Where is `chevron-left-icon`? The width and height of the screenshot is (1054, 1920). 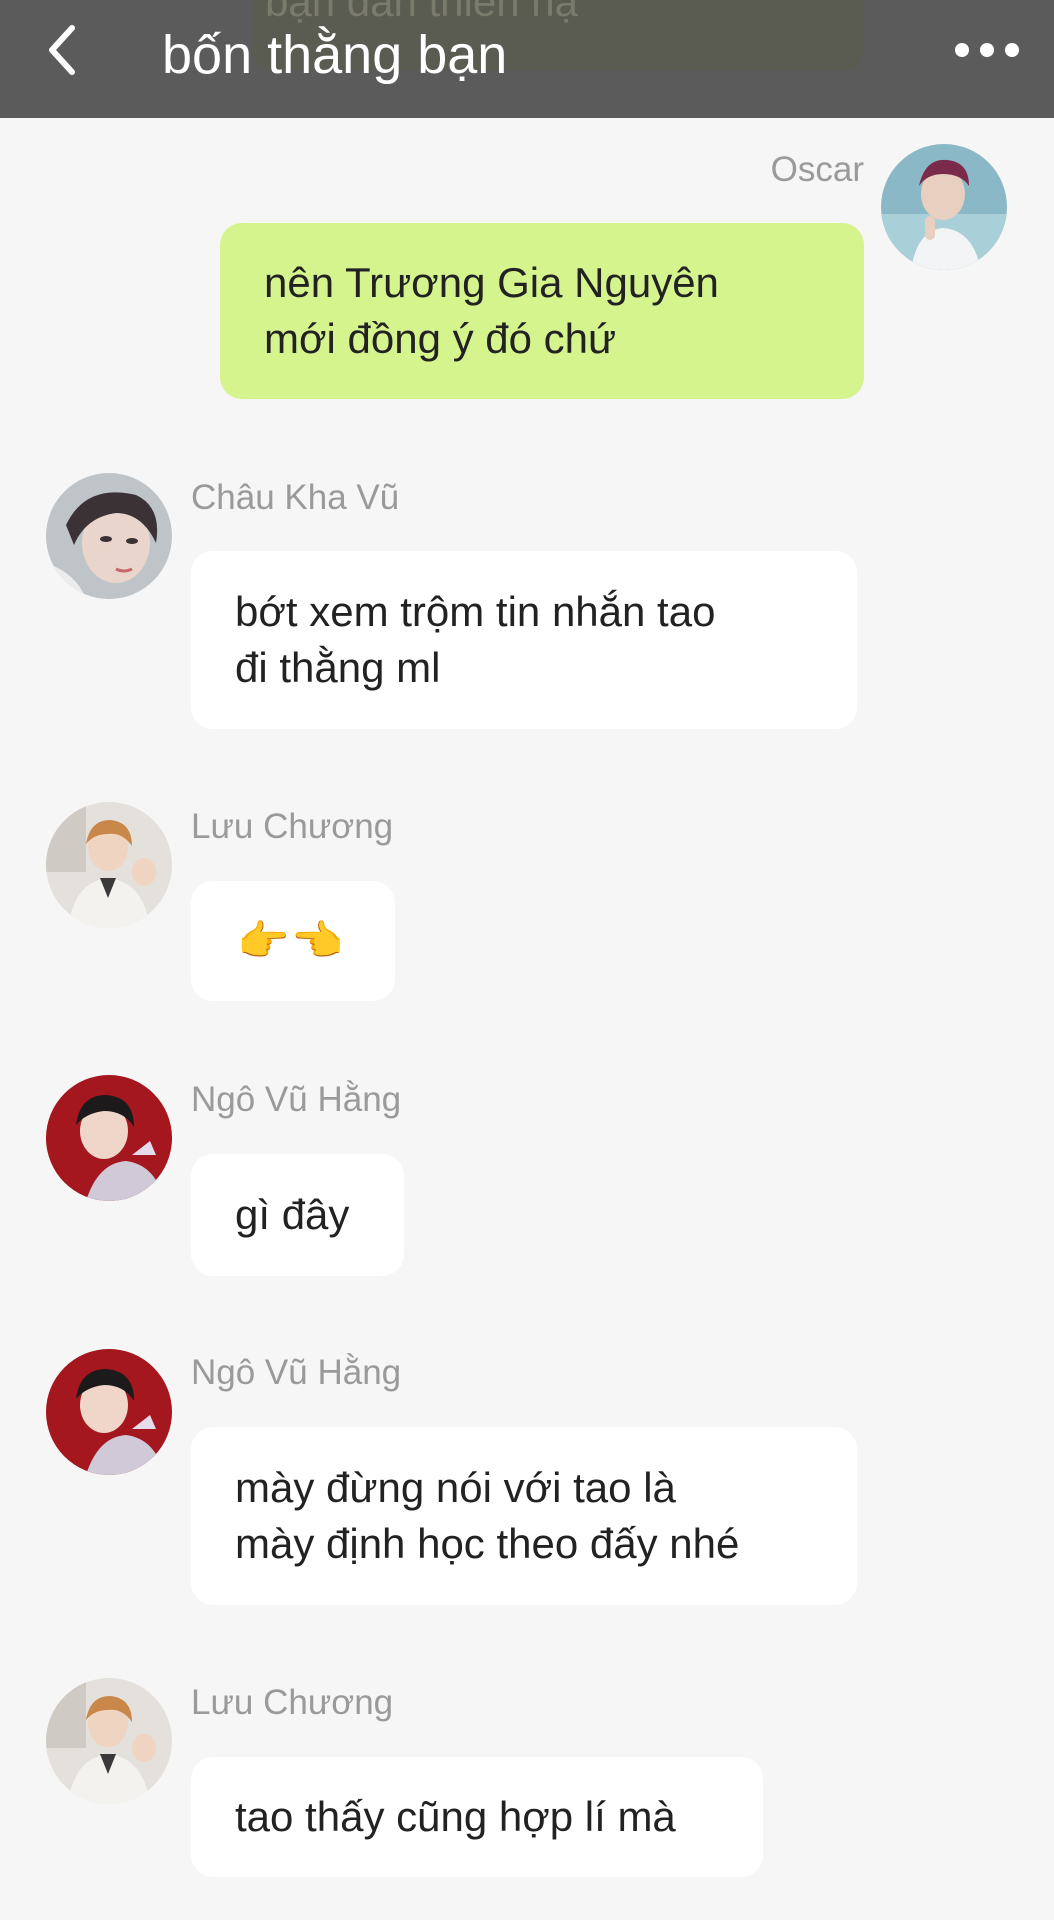 chevron-left-icon is located at coordinates (62, 50).